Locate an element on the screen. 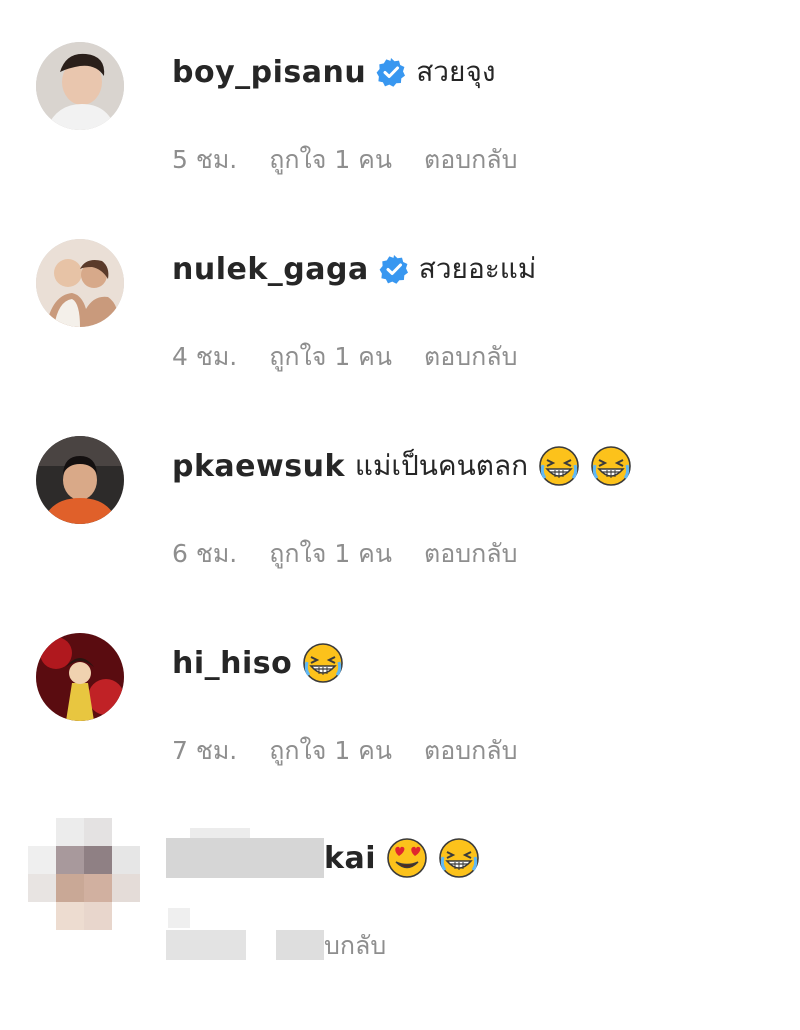 This screenshot has width=800, height=1030. username: boy_pisanu is located at coordinates (269, 72).